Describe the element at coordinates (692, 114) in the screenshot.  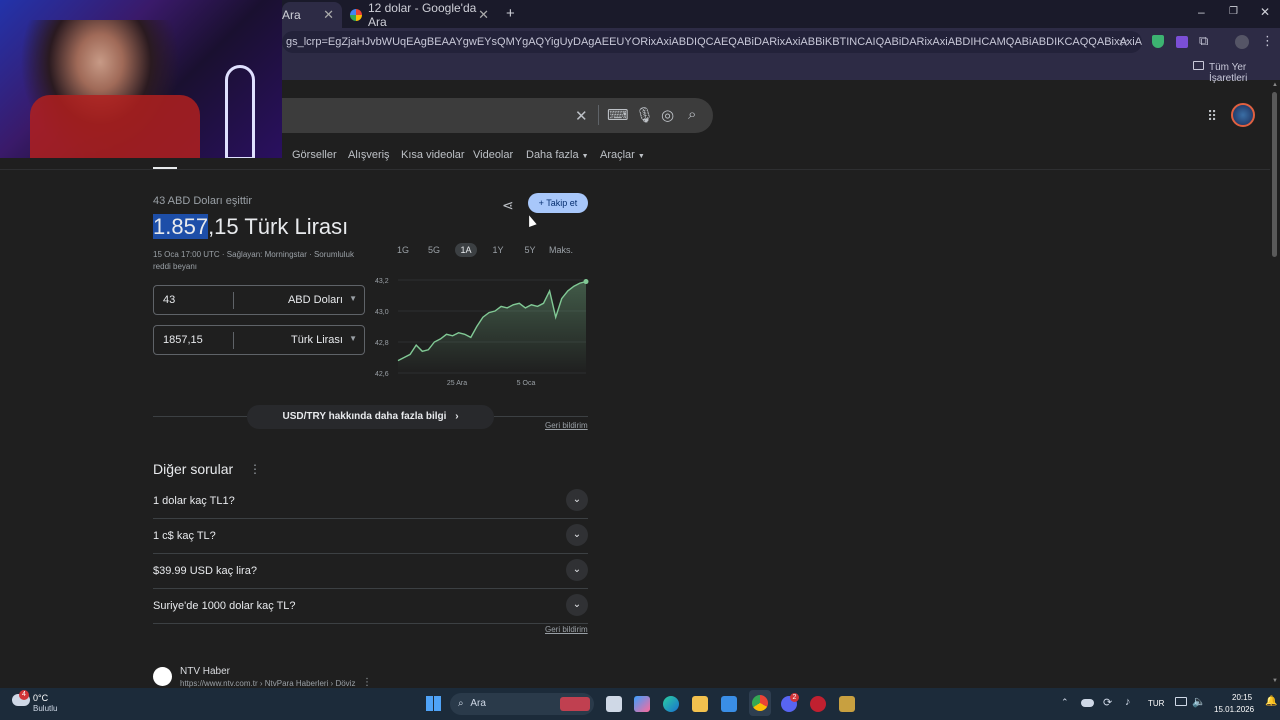
I see `search-icon: ⌕` at that location.